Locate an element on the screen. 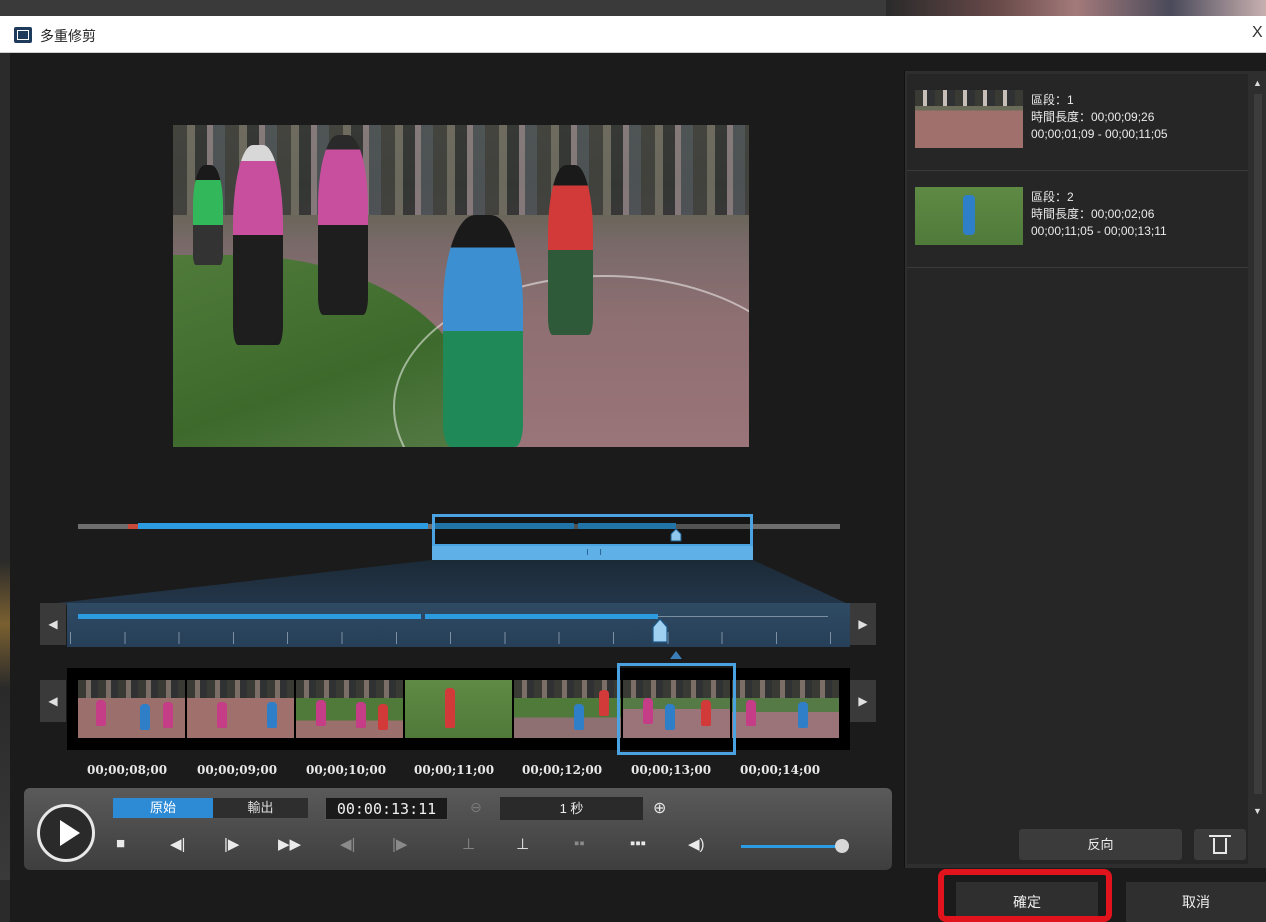 This screenshot has height=922, width=1266. timecode-label: 00;00;11;00 is located at coordinates (454, 770).